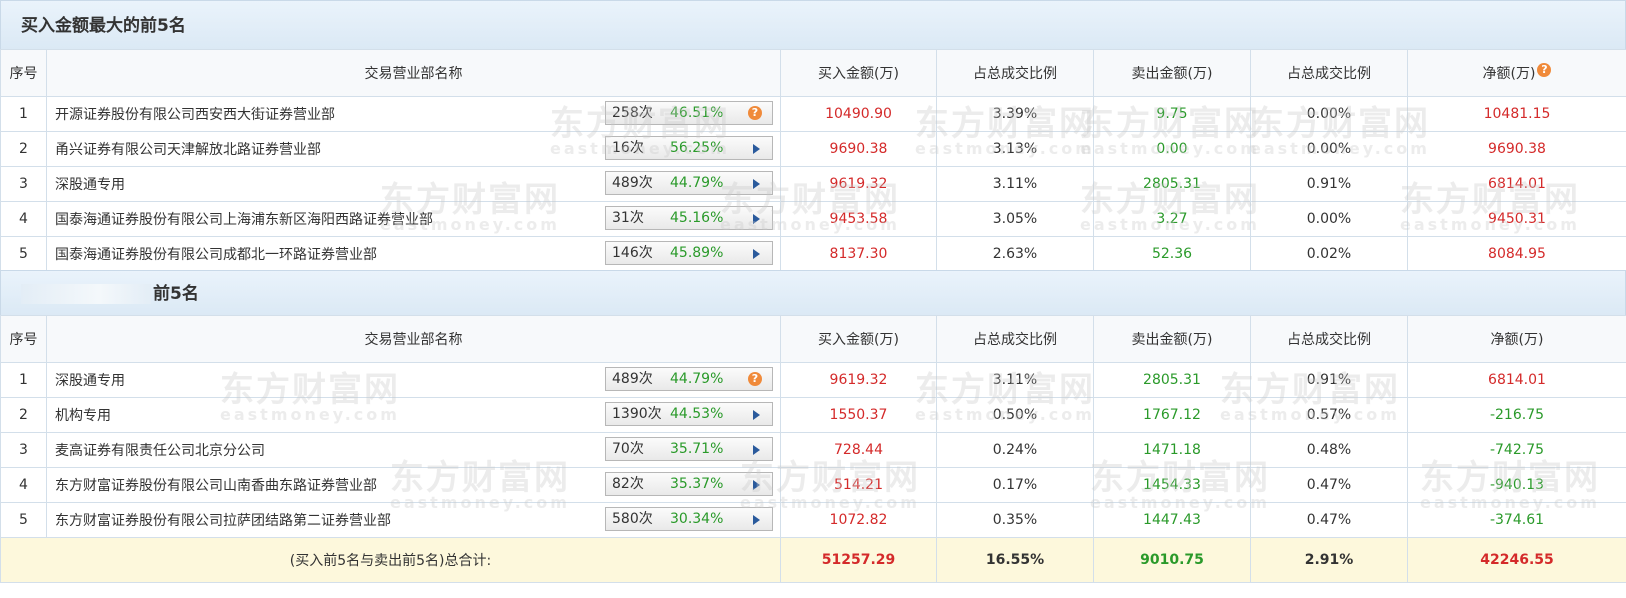 The height and width of the screenshot is (598, 1626). I want to click on stat-button: 1390次 44.53%, so click(689, 414).